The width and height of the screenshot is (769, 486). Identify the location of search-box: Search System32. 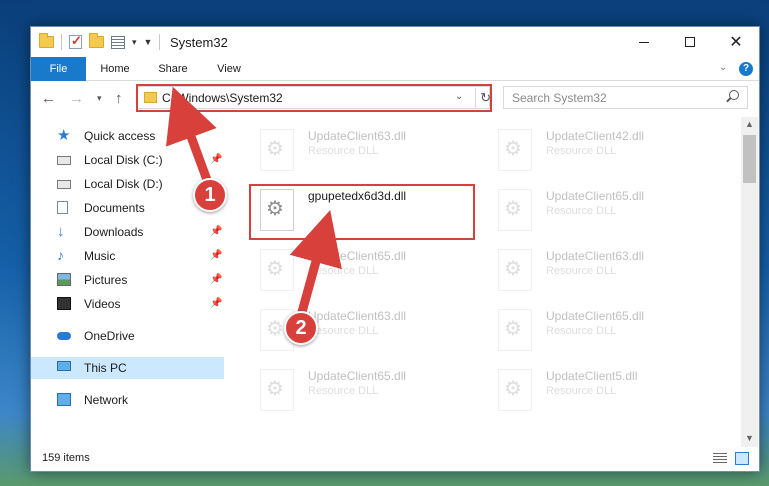
(625, 97).